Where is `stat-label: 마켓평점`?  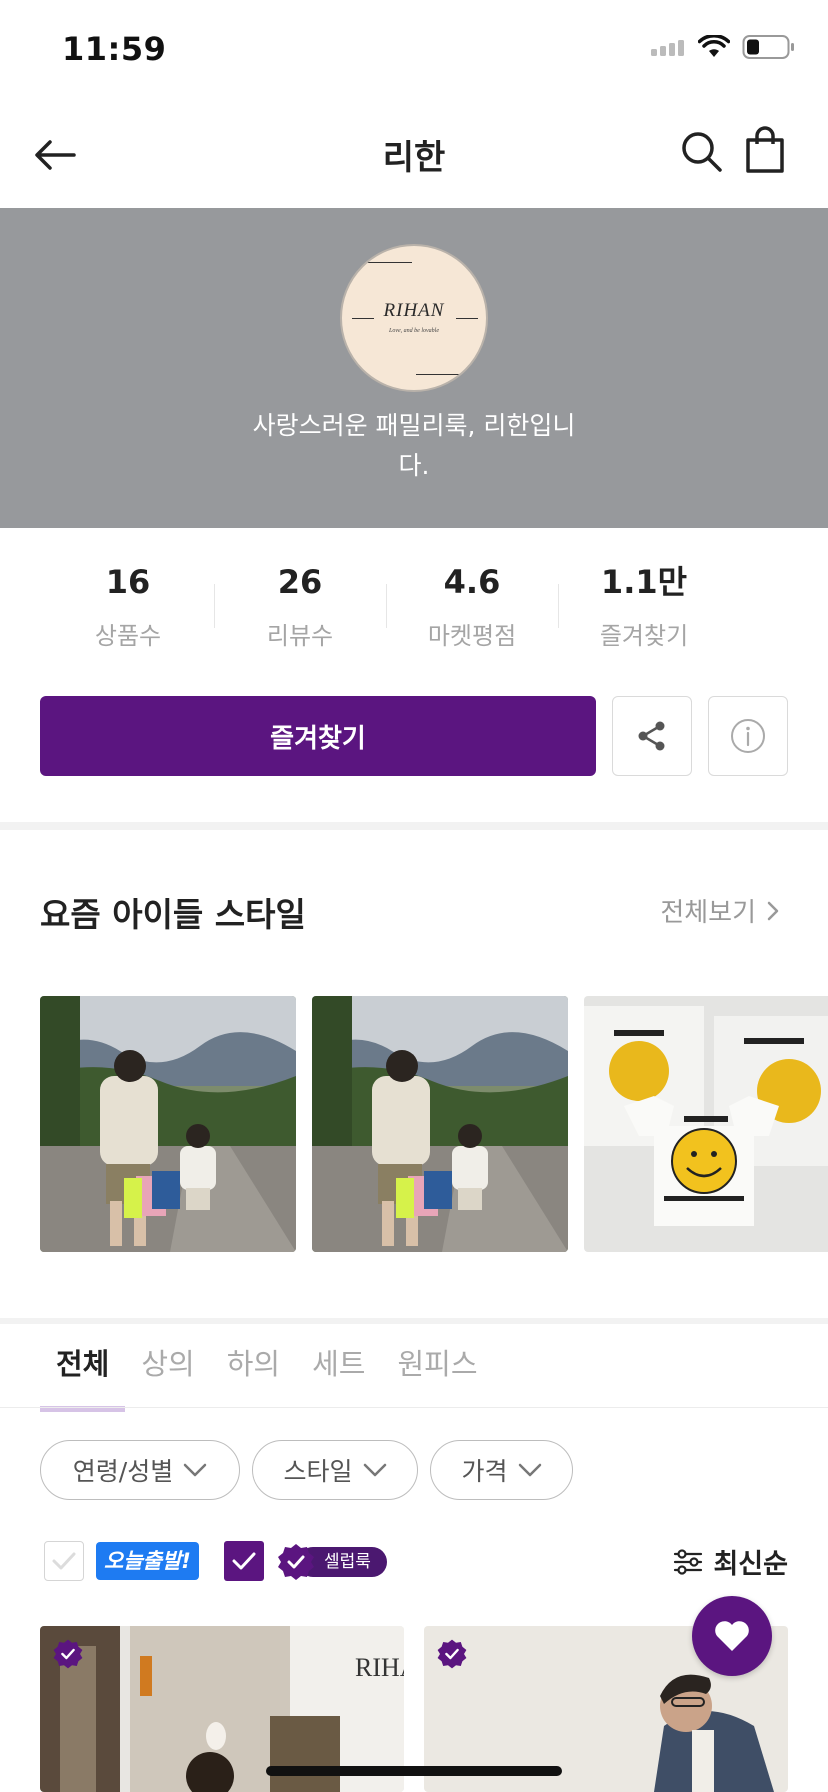 stat-label: 마켓평점 is located at coordinates (472, 636).